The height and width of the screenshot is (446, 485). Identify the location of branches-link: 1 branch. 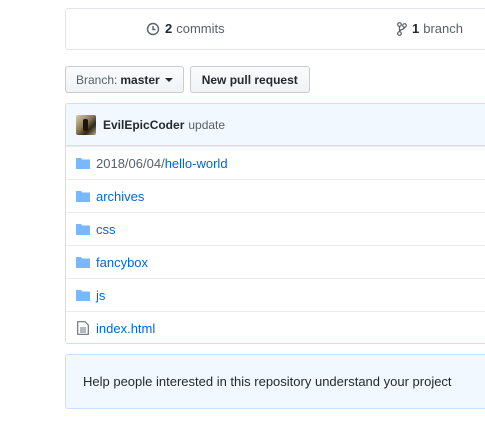
(430, 28).